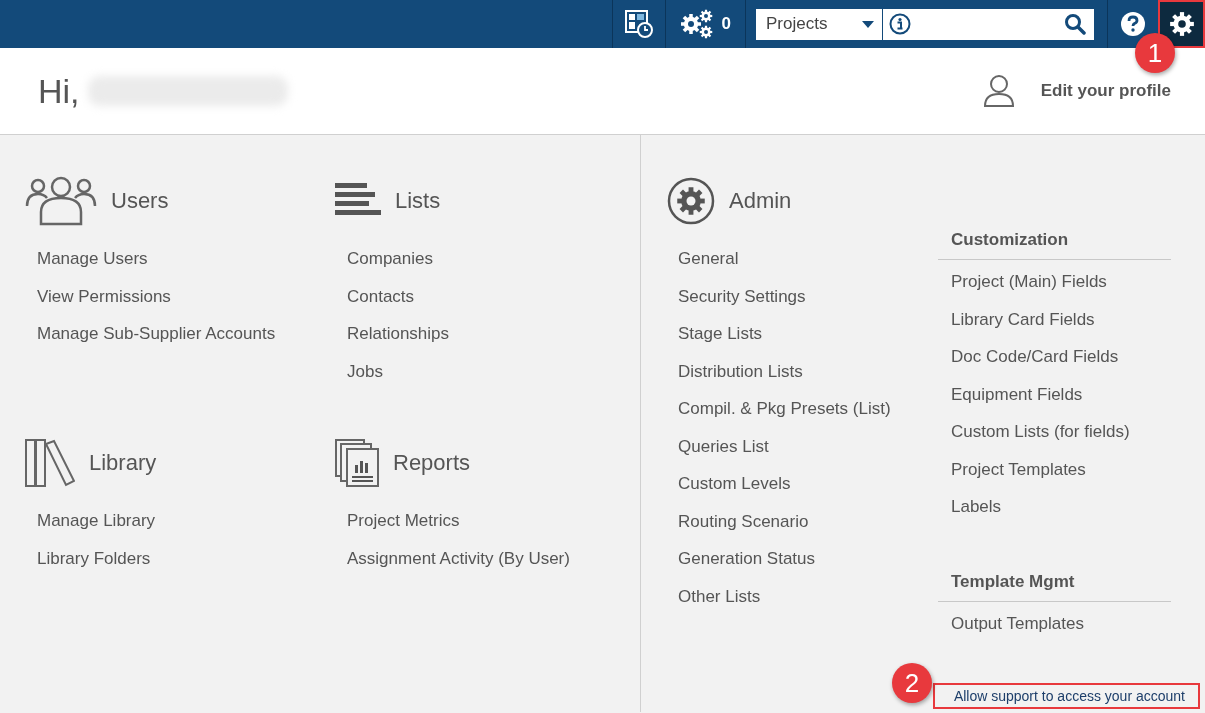 The width and height of the screenshot is (1205, 713). I want to click on group-heading: Template Mgmt, so click(1054, 585).